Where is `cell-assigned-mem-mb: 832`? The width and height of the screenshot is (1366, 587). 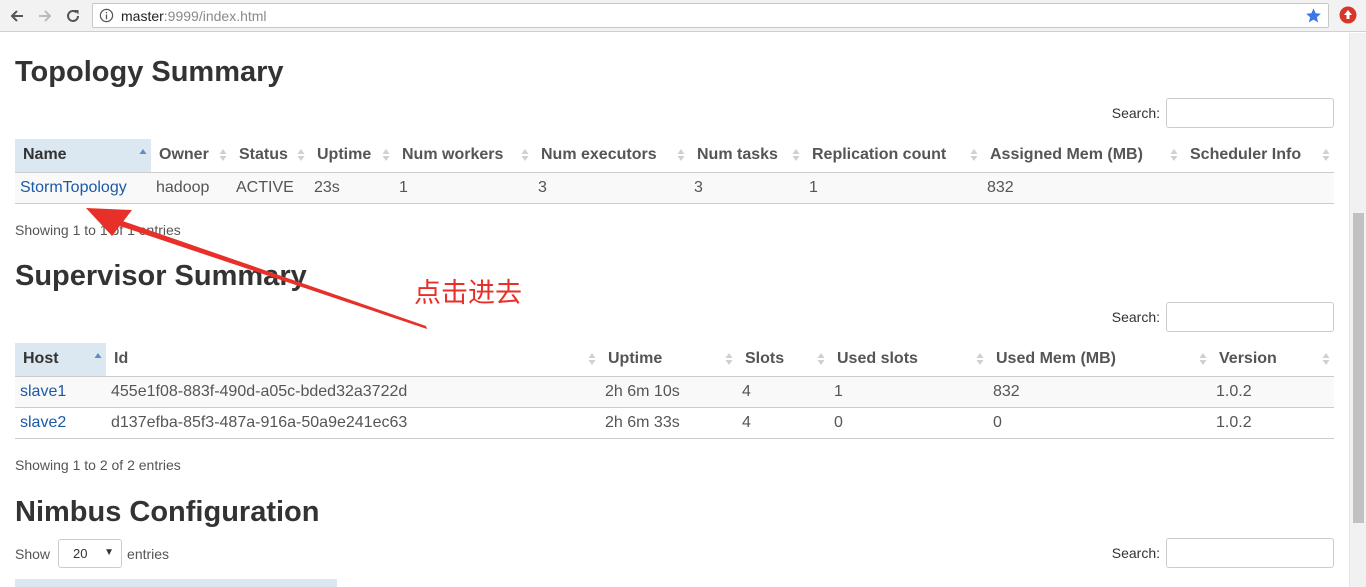 cell-assigned-mem-mb: 832 is located at coordinates (1082, 188).